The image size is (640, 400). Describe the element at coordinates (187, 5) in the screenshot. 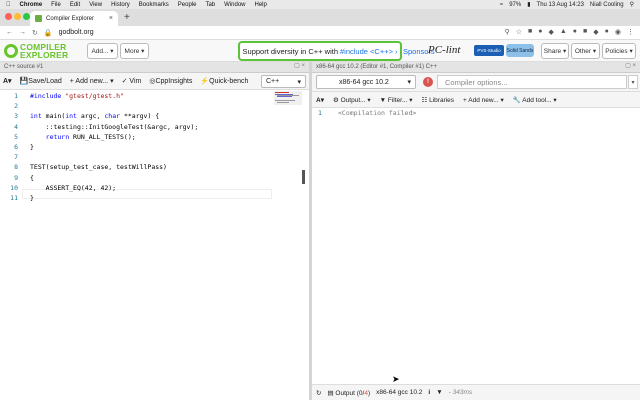

I see `menu-people: People` at that location.